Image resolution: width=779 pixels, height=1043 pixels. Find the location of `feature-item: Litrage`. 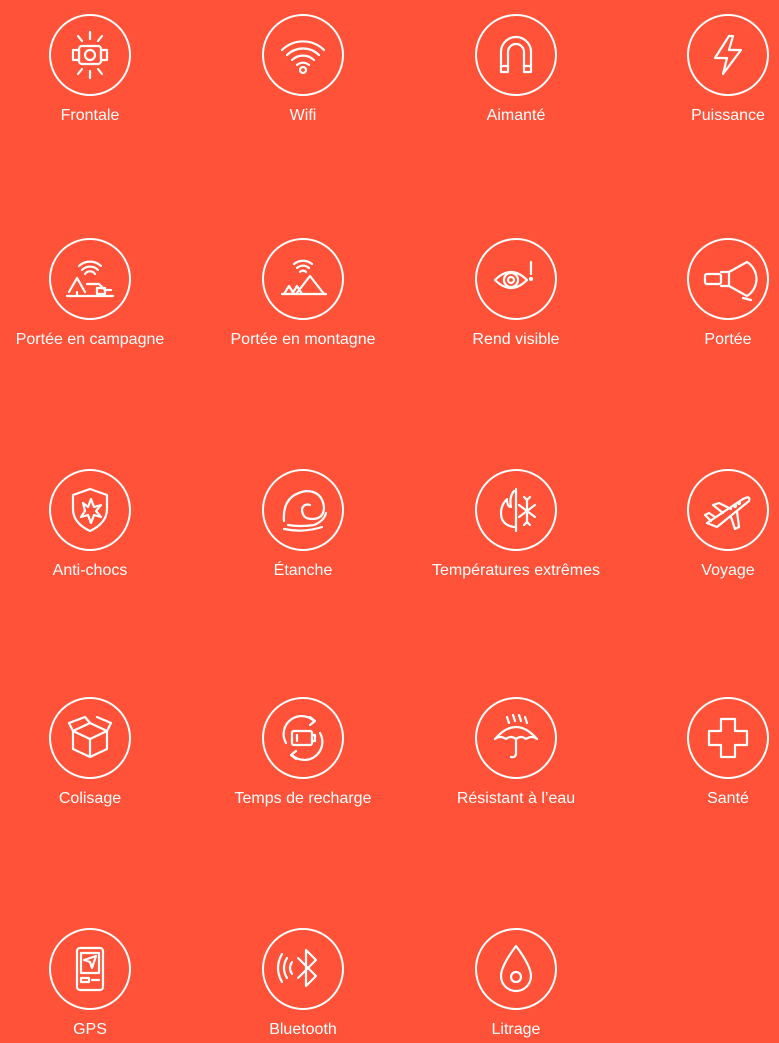

feature-item: Litrage is located at coordinates (516, 984).